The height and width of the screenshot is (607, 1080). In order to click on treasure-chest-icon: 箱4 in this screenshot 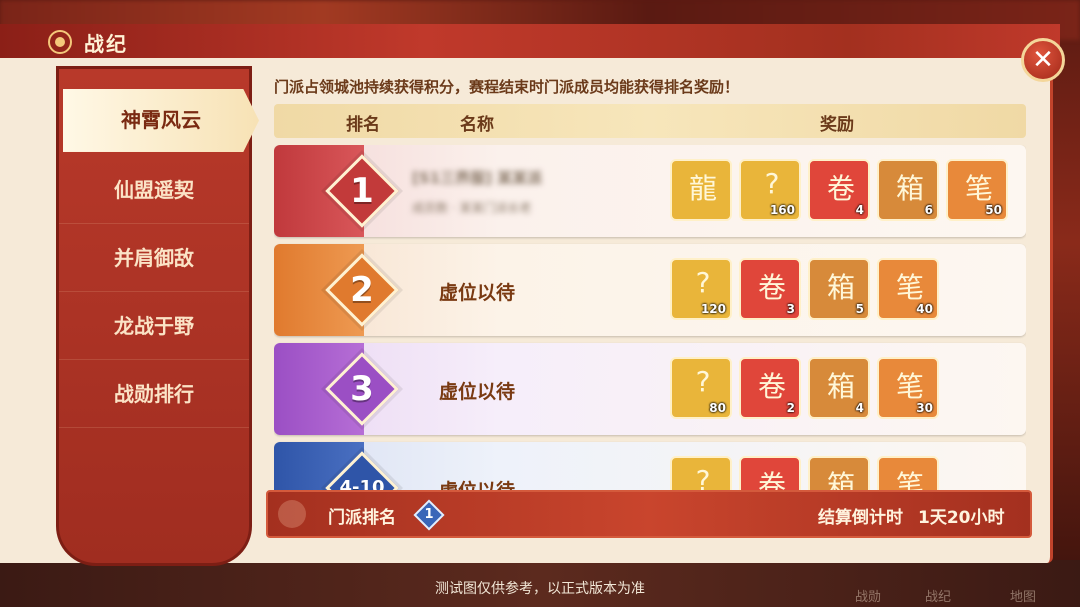, I will do `click(839, 388)`.